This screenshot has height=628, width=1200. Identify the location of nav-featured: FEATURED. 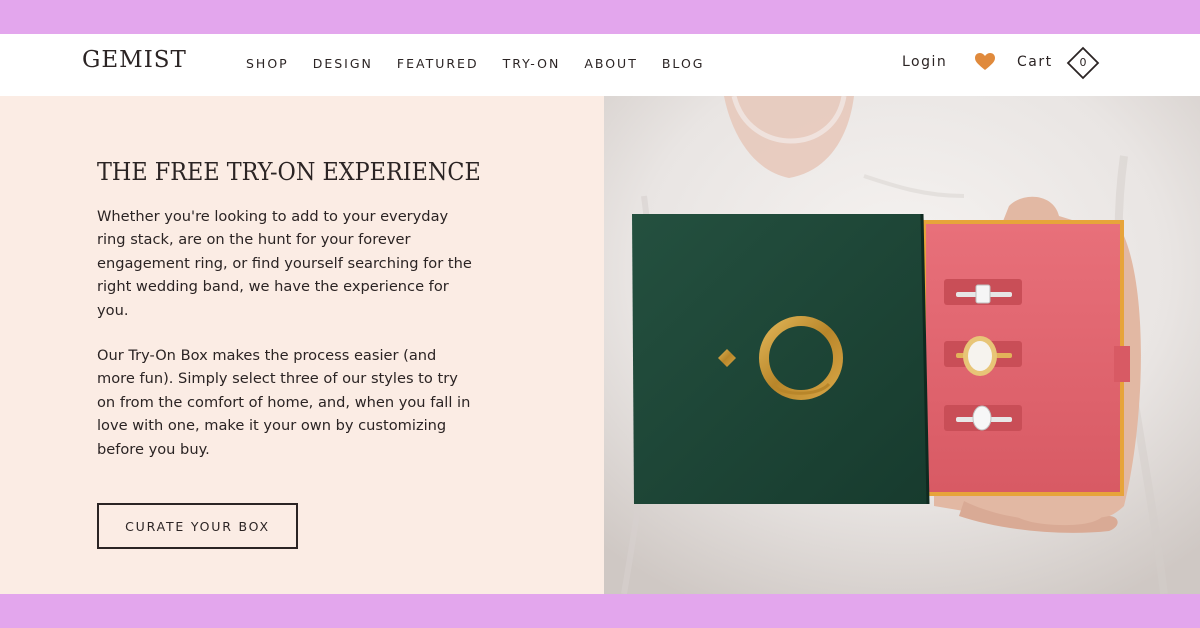
(438, 63).